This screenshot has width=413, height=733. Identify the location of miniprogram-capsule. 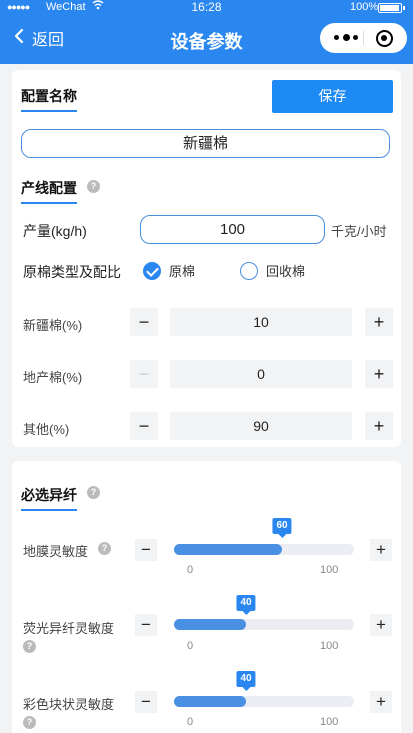
(363, 38).